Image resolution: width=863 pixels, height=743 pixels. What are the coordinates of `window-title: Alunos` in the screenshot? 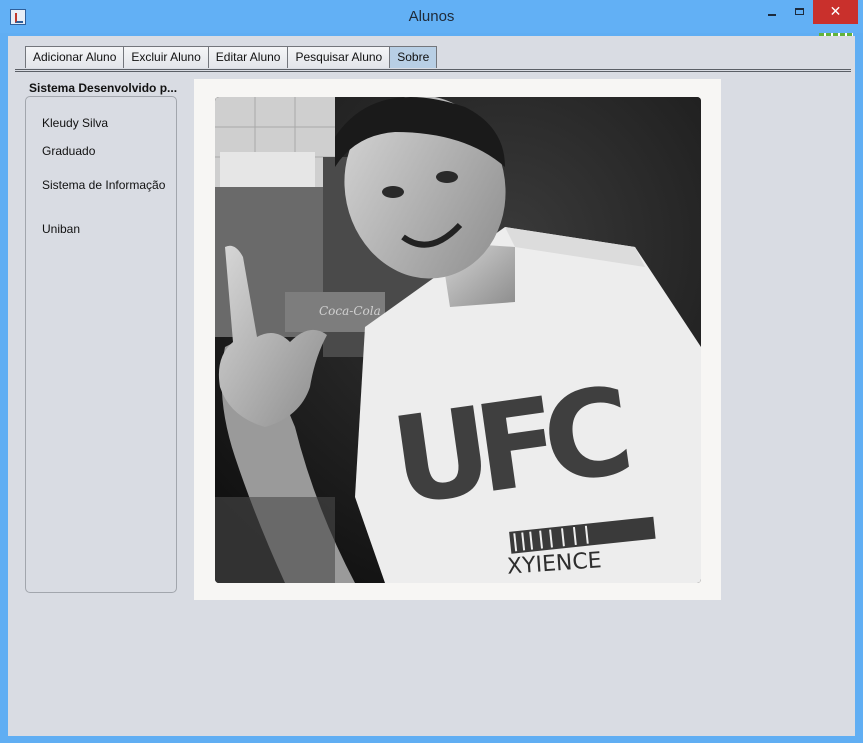 It's located at (431, 16).